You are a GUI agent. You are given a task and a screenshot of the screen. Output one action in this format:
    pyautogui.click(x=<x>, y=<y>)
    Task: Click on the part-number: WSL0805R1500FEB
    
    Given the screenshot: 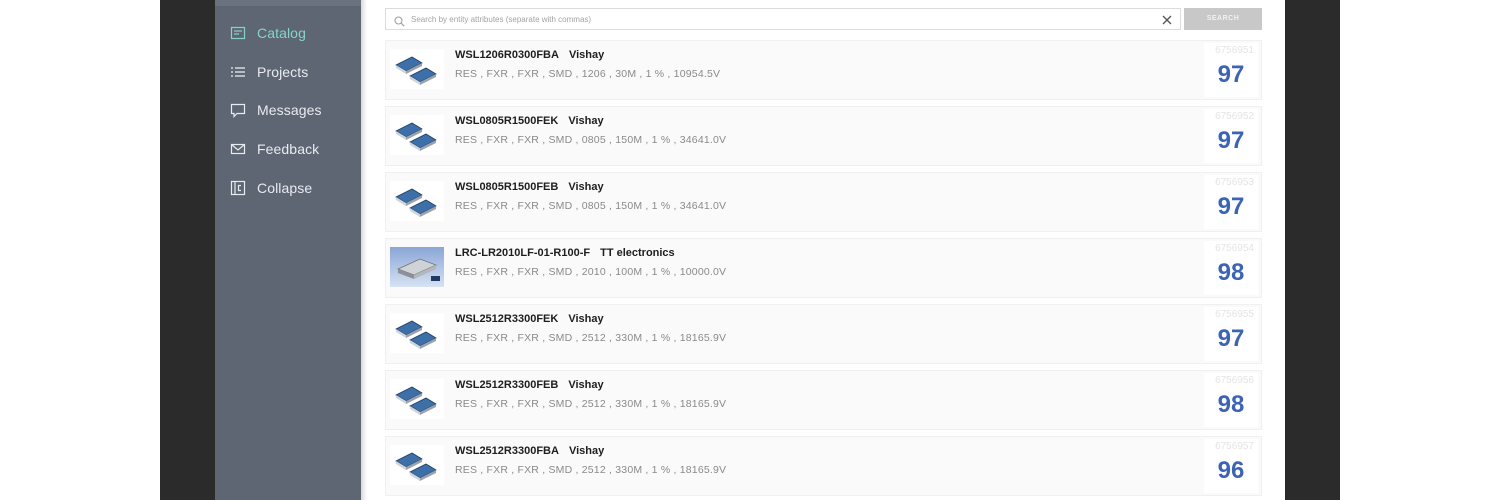 What is the action you would take?
    pyautogui.click(x=506, y=187)
    